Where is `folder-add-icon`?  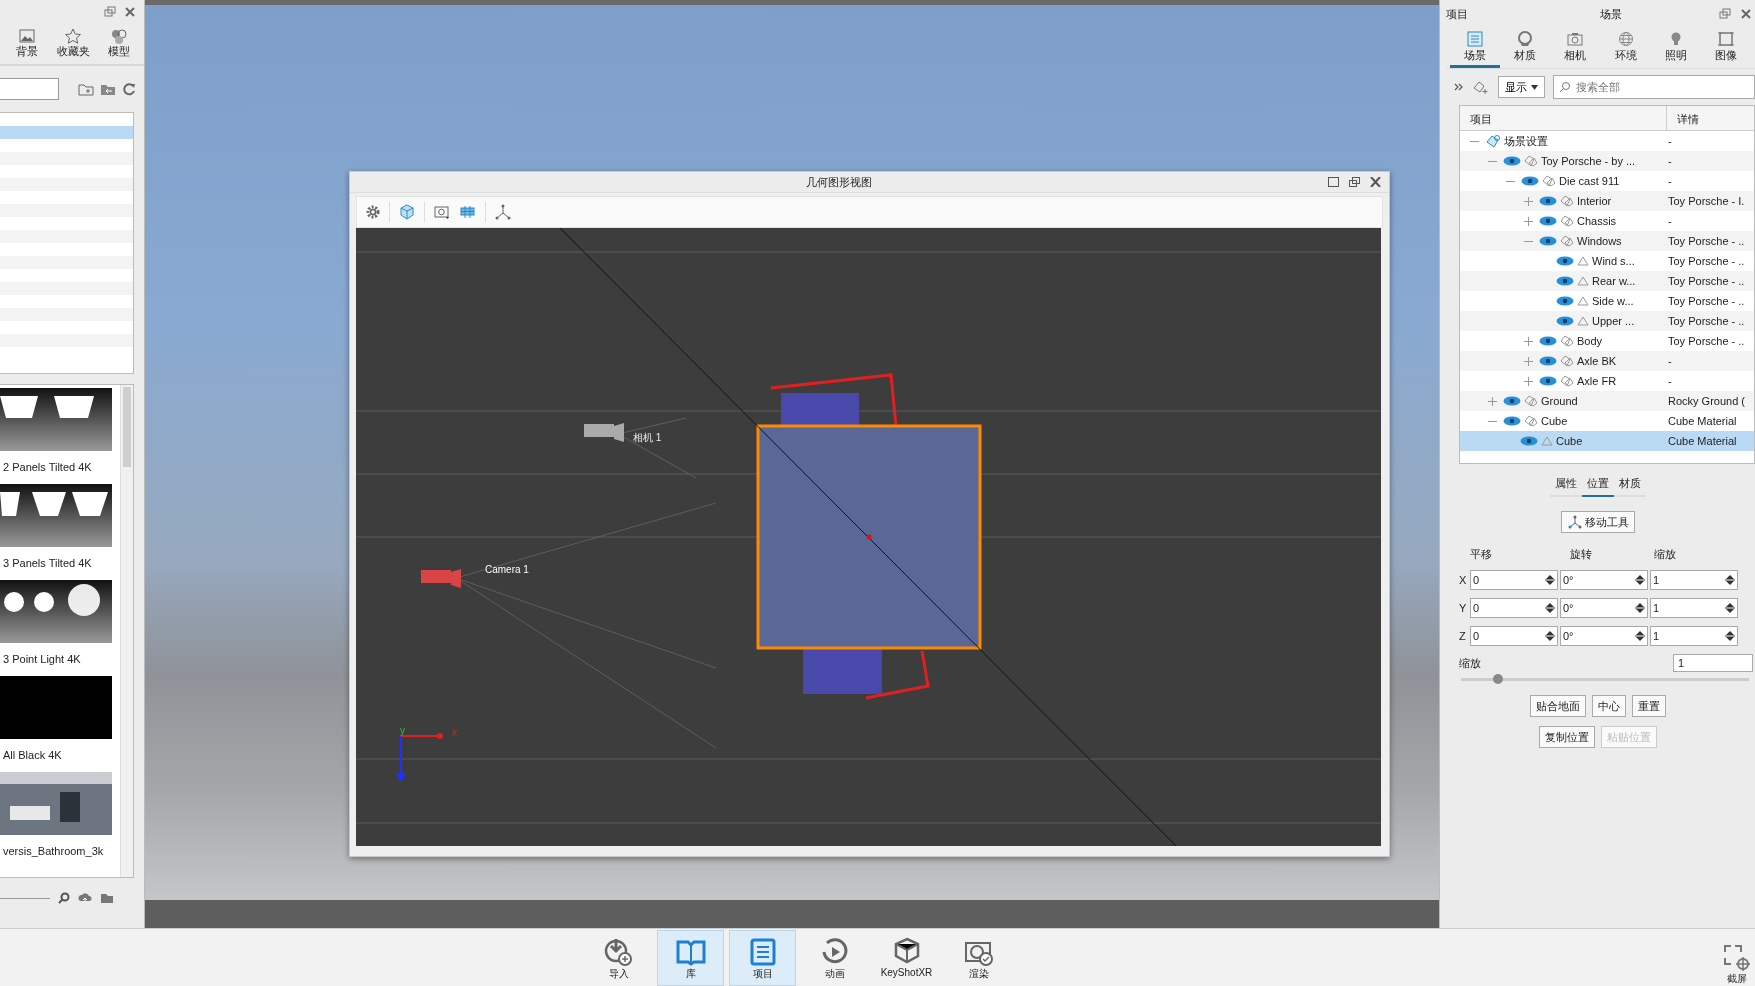 folder-add-icon is located at coordinates (86, 89).